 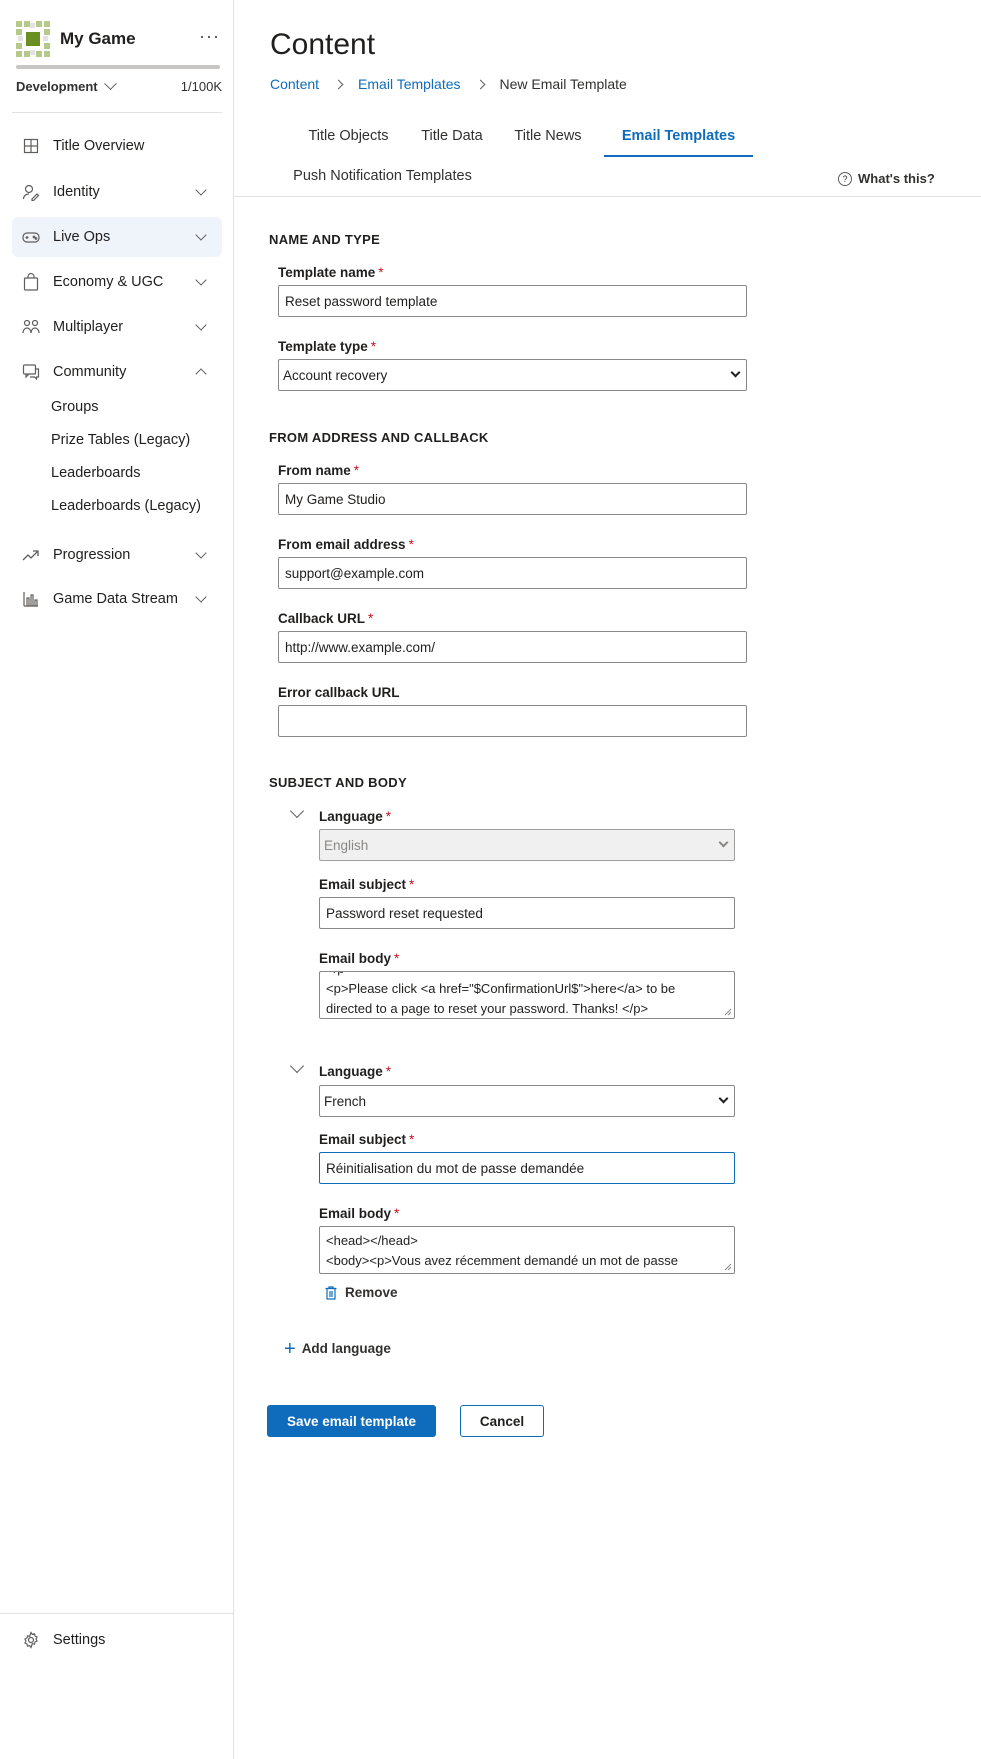 What do you see at coordinates (98, 38) in the screenshot?
I see `game-title: My Game` at bounding box center [98, 38].